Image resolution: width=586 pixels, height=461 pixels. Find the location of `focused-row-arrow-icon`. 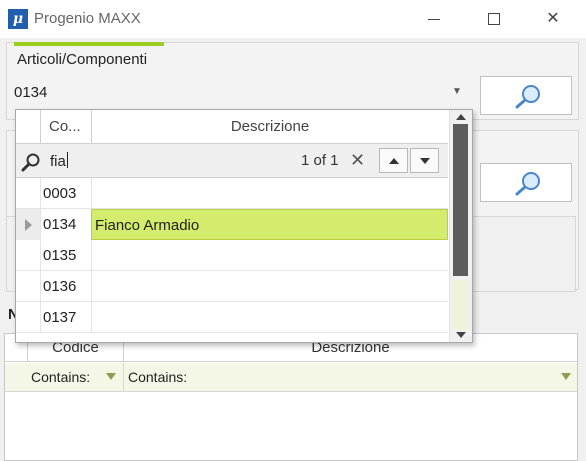

focused-row-arrow-icon is located at coordinates (28, 225).